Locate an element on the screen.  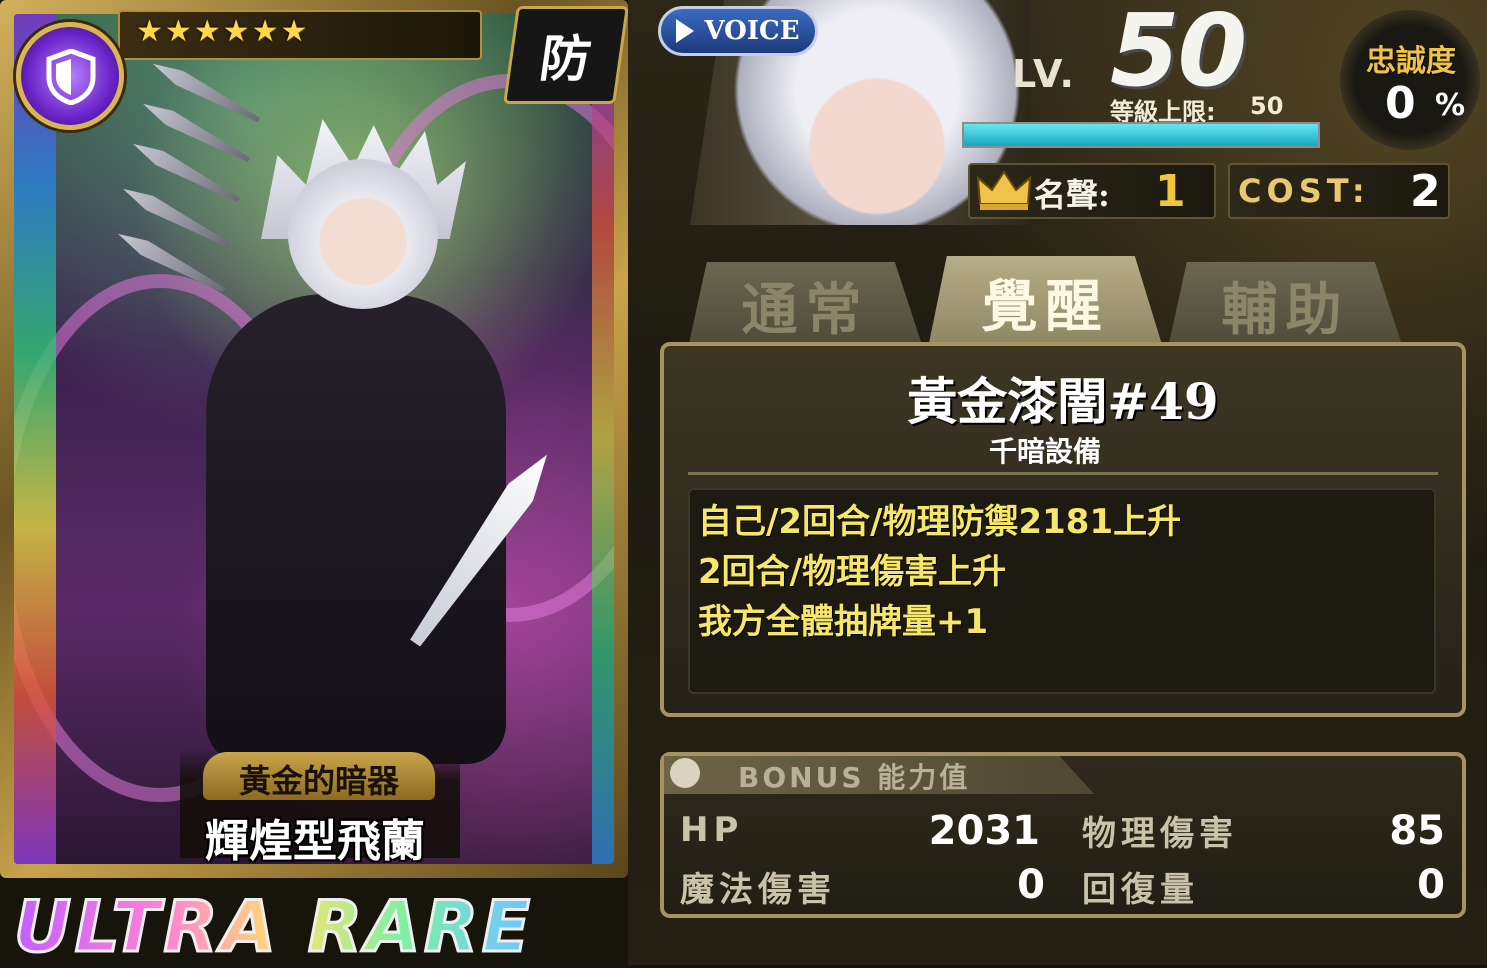
card-subtitle: 黃金的暗器 is located at coordinates (318, 781).